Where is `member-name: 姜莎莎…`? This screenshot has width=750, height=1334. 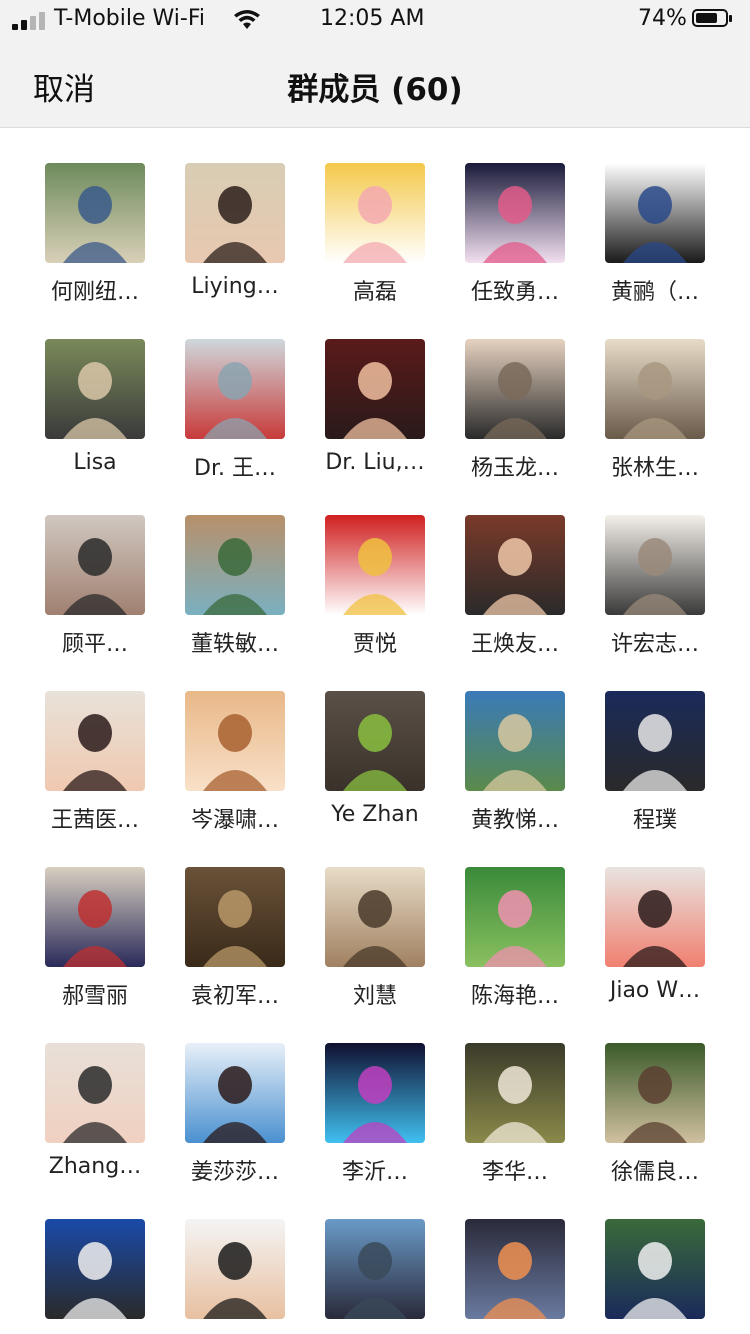
member-name: 姜莎莎… is located at coordinates (234, 1172).